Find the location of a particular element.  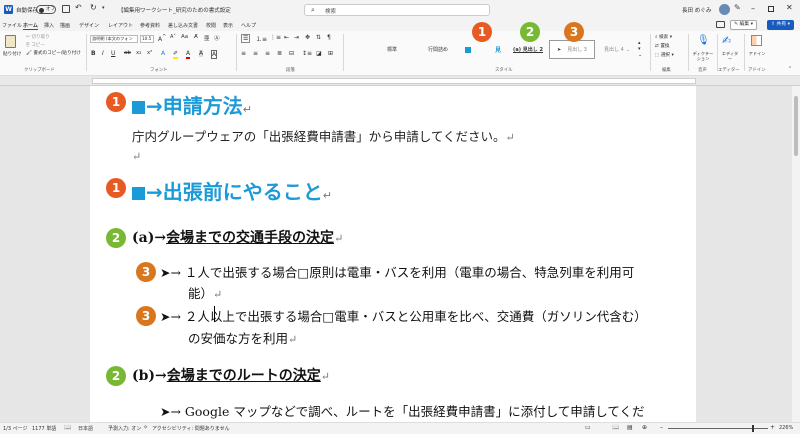

bullet-item-group-trip-cont: の安価な方を利用↵ is located at coordinates (242, 337).